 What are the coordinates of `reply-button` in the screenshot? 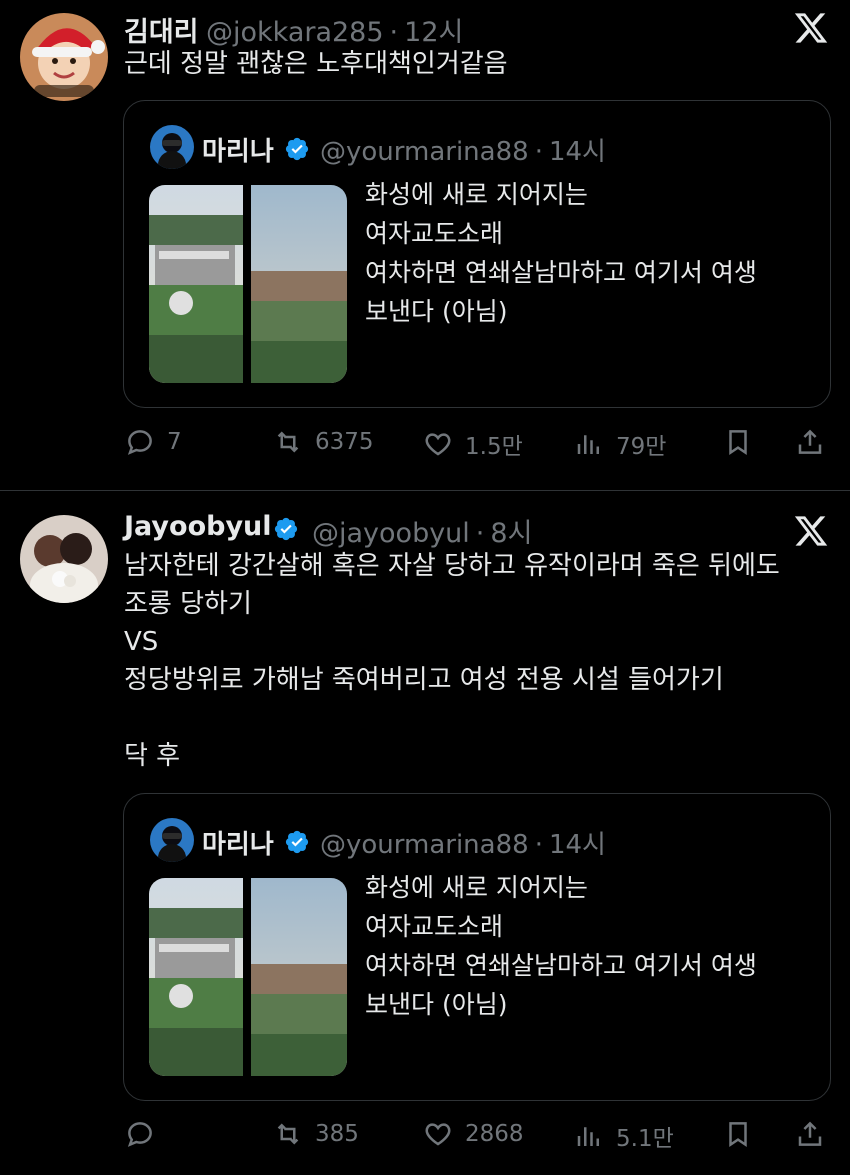 It's located at (146, 1134).